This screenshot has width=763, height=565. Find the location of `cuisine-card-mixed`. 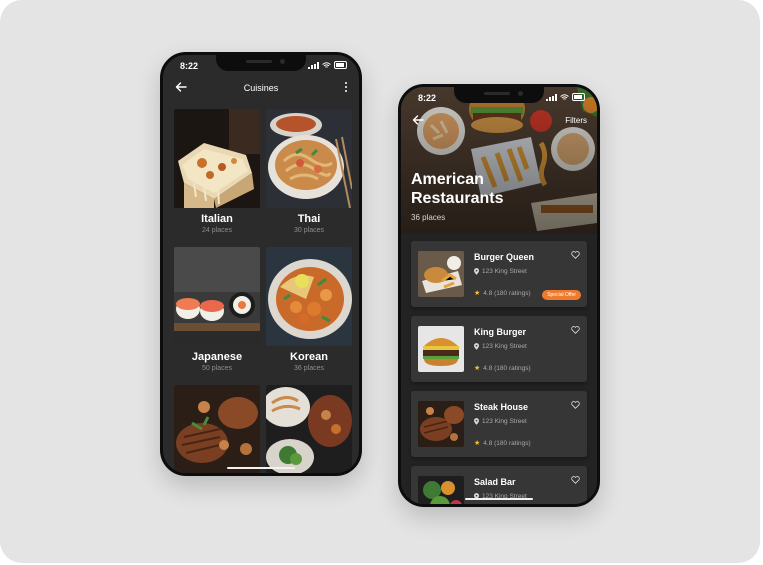

cuisine-card-mixed is located at coordinates (309, 429).